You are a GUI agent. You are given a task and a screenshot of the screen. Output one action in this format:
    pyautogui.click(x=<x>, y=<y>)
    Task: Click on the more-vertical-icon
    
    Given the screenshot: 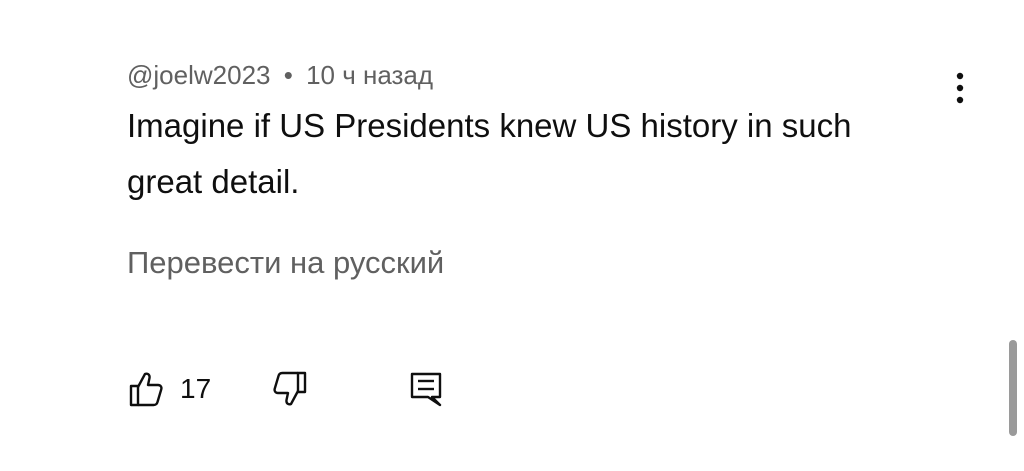 What is the action you would take?
    pyautogui.click(x=960, y=88)
    